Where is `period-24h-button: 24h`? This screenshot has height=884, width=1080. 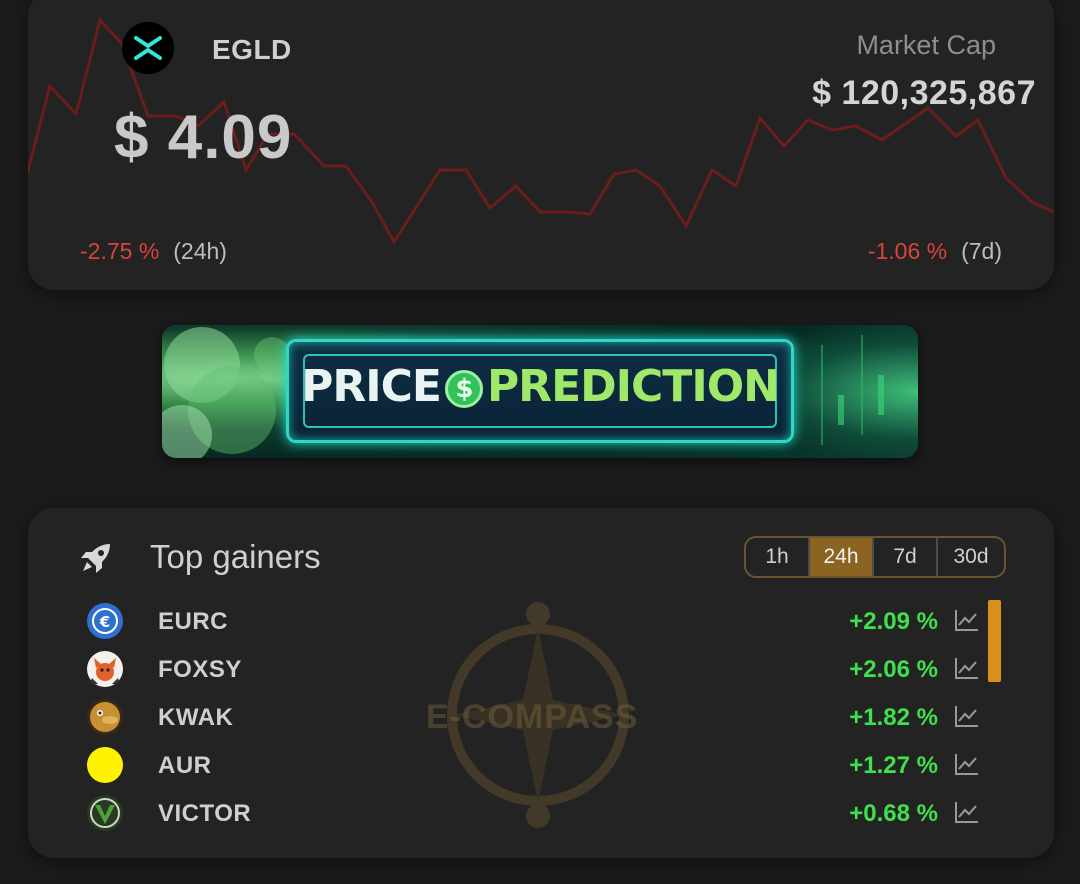
period-24h-button: 24h is located at coordinates (842, 557).